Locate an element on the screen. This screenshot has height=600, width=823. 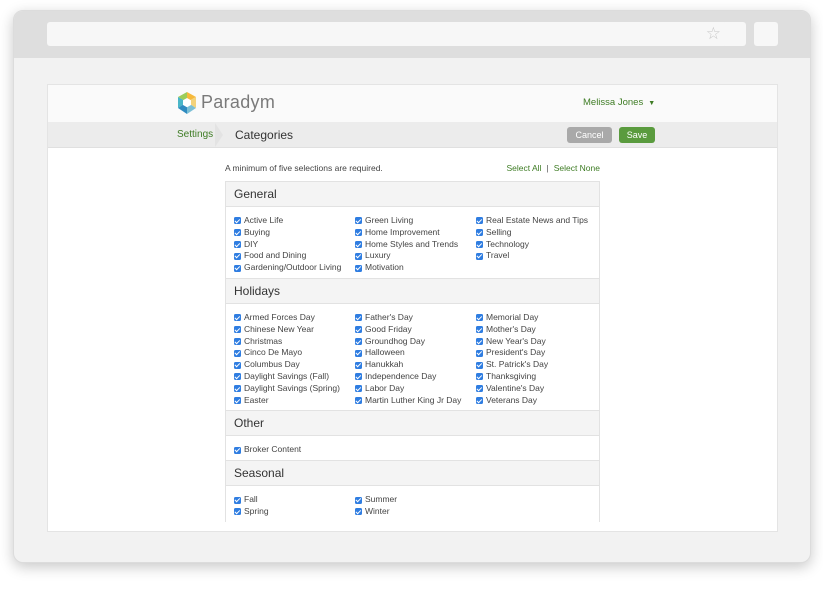
category-option: St. Patrick's Day is located at coordinates (536, 365).